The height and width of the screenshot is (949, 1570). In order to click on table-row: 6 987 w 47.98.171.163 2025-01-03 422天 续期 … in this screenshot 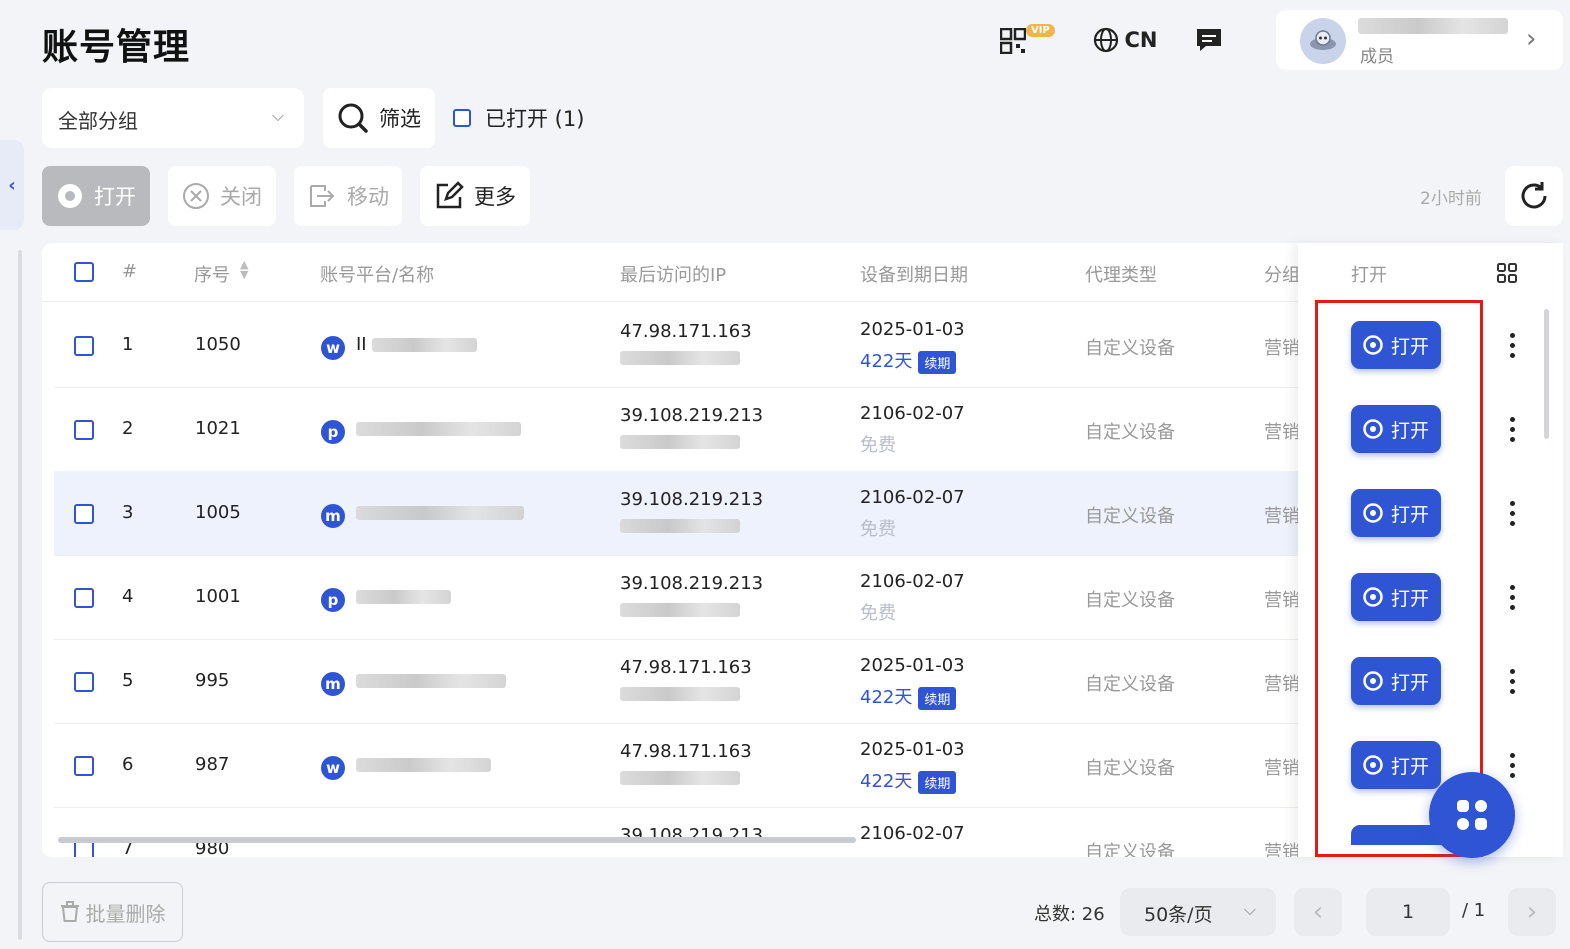, I will do `click(676, 765)`.